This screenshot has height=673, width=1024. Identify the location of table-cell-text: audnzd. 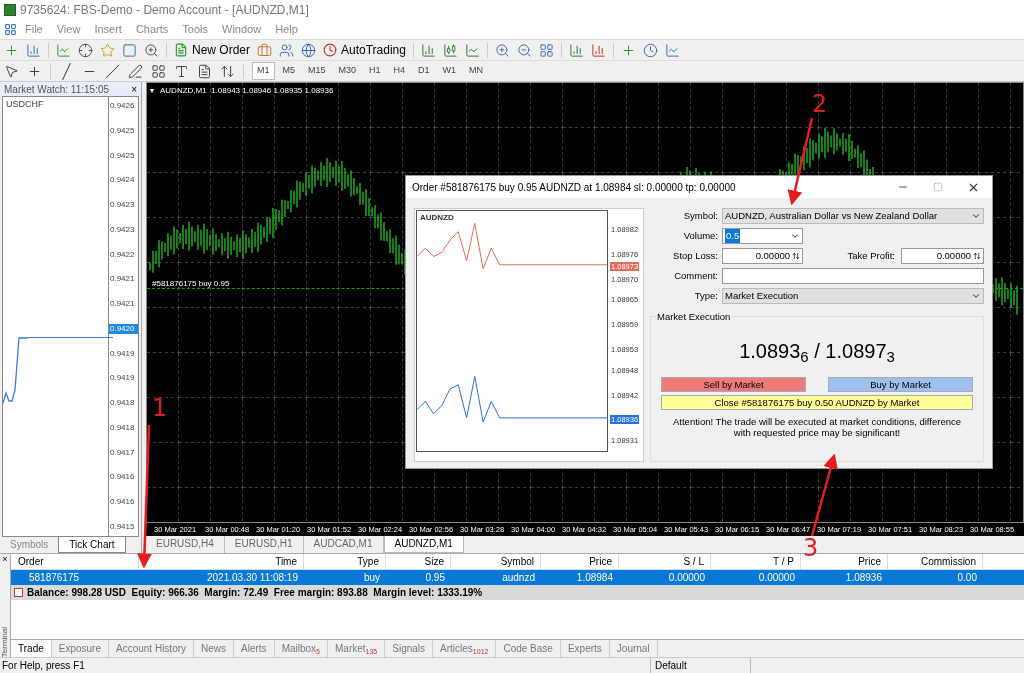
(518, 578).